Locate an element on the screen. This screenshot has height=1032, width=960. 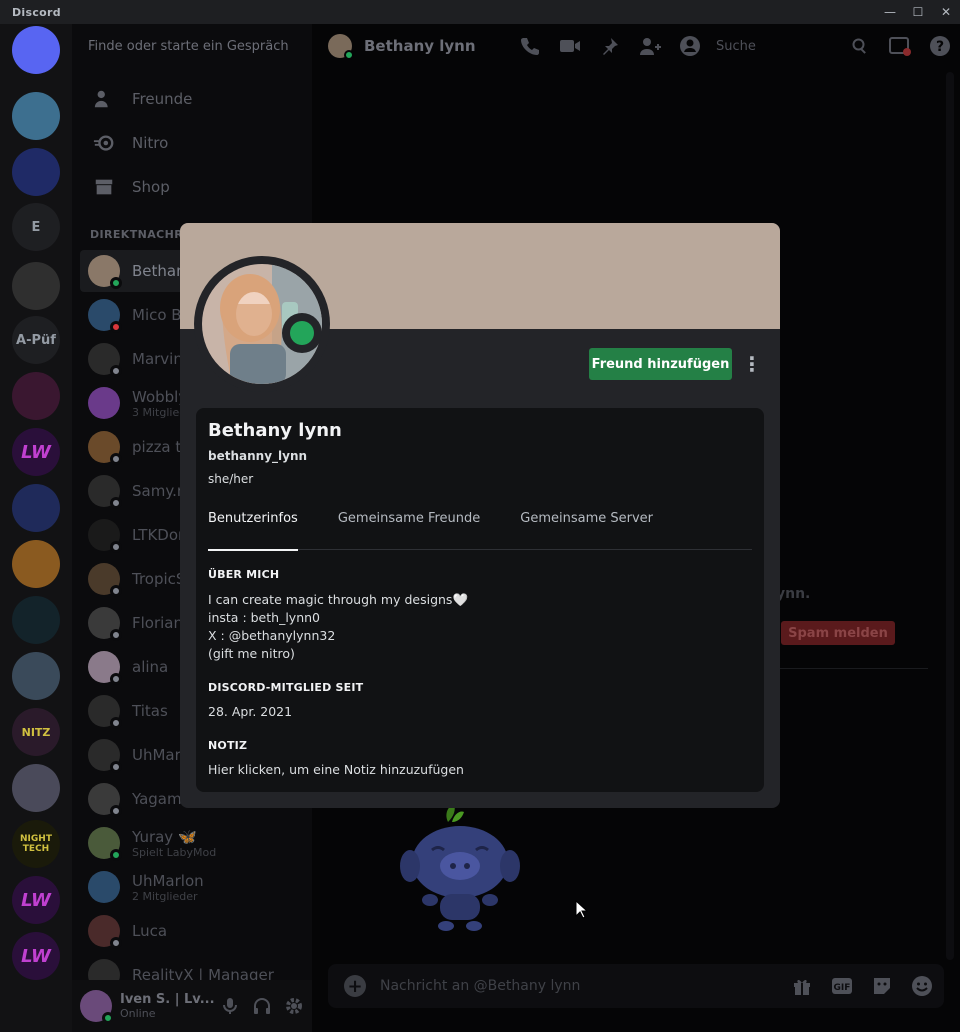
dm-subtitle: 2 Mitglieder is located at coordinates (165, 896).